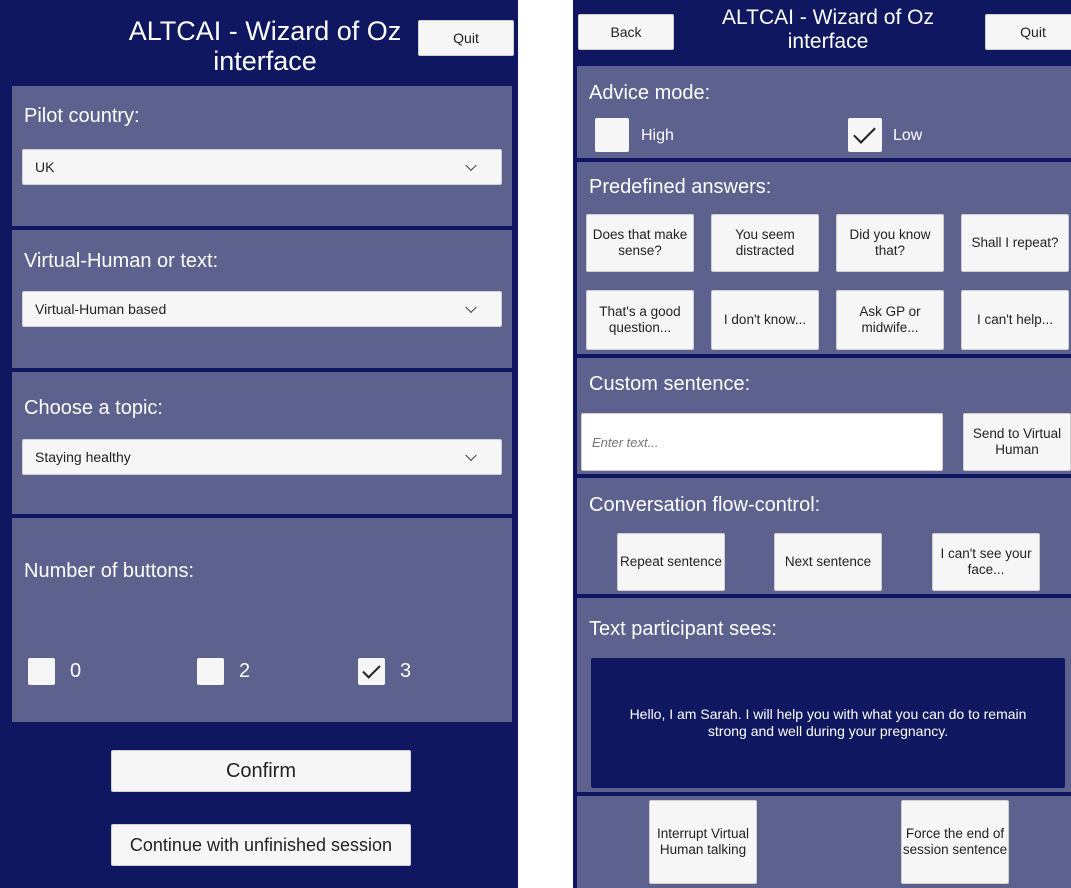  Describe the element at coordinates (657, 135) in the screenshot. I see `checkbox-high-label: High` at that location.